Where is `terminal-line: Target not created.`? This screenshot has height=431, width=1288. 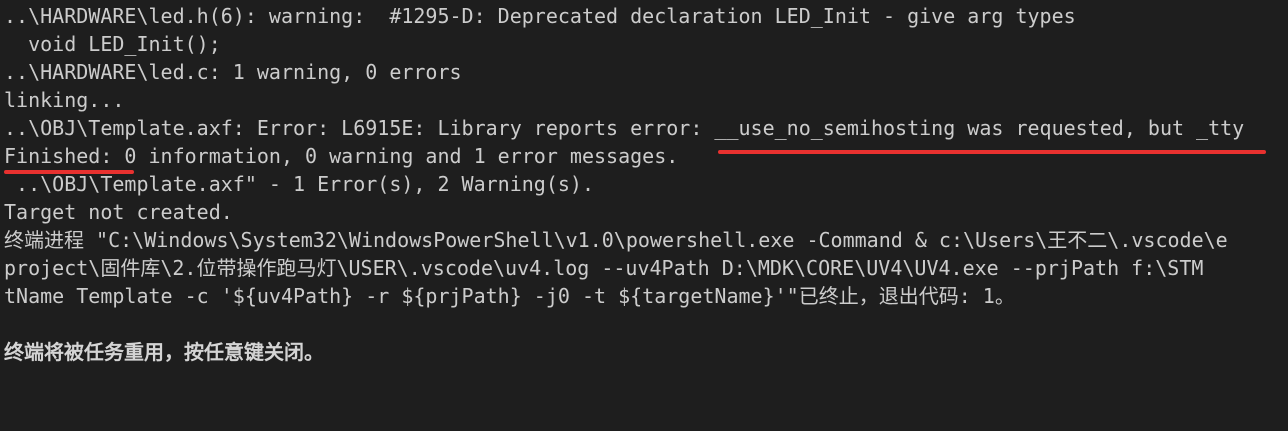
terminal-line: Target not created. is located at coordinates (118, 212).